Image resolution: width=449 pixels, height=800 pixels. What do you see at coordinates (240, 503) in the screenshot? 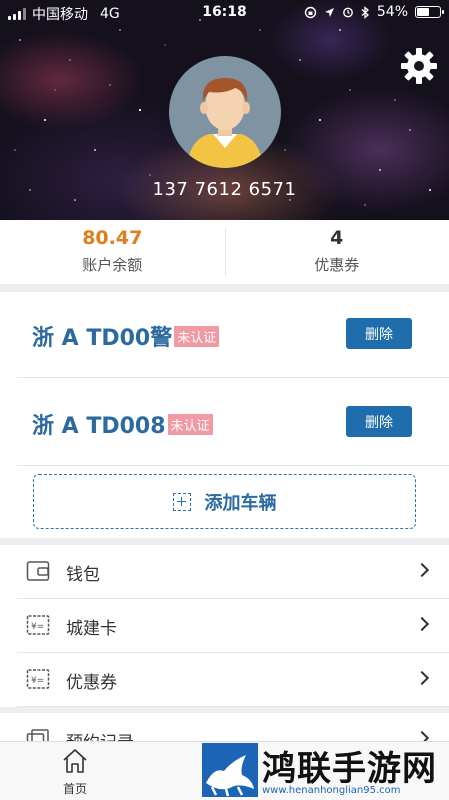
I see `add-vehicle-label: 添加车辆` at bounding box center [240, 503].